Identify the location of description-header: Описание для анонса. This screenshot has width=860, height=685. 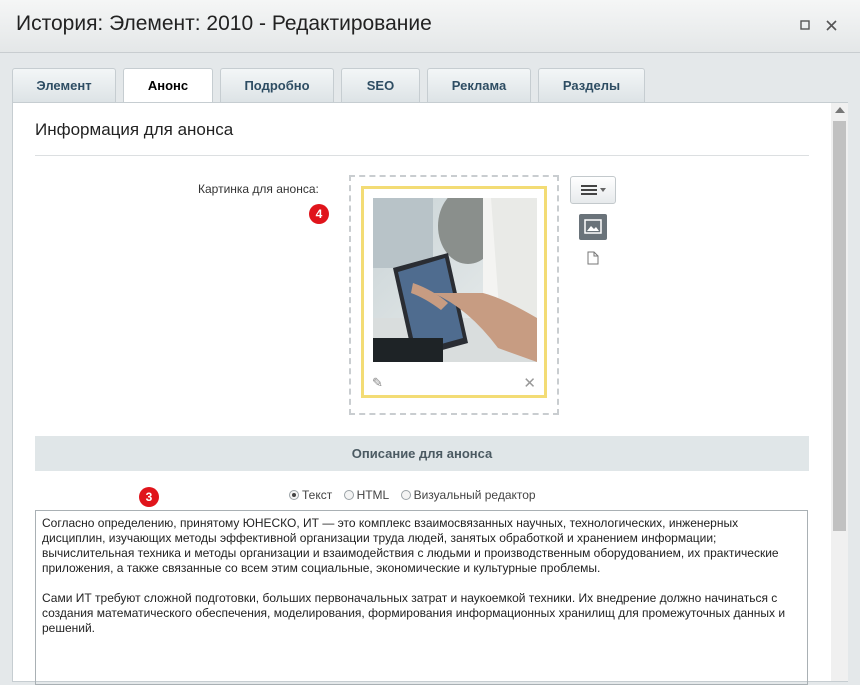
(422, 453).